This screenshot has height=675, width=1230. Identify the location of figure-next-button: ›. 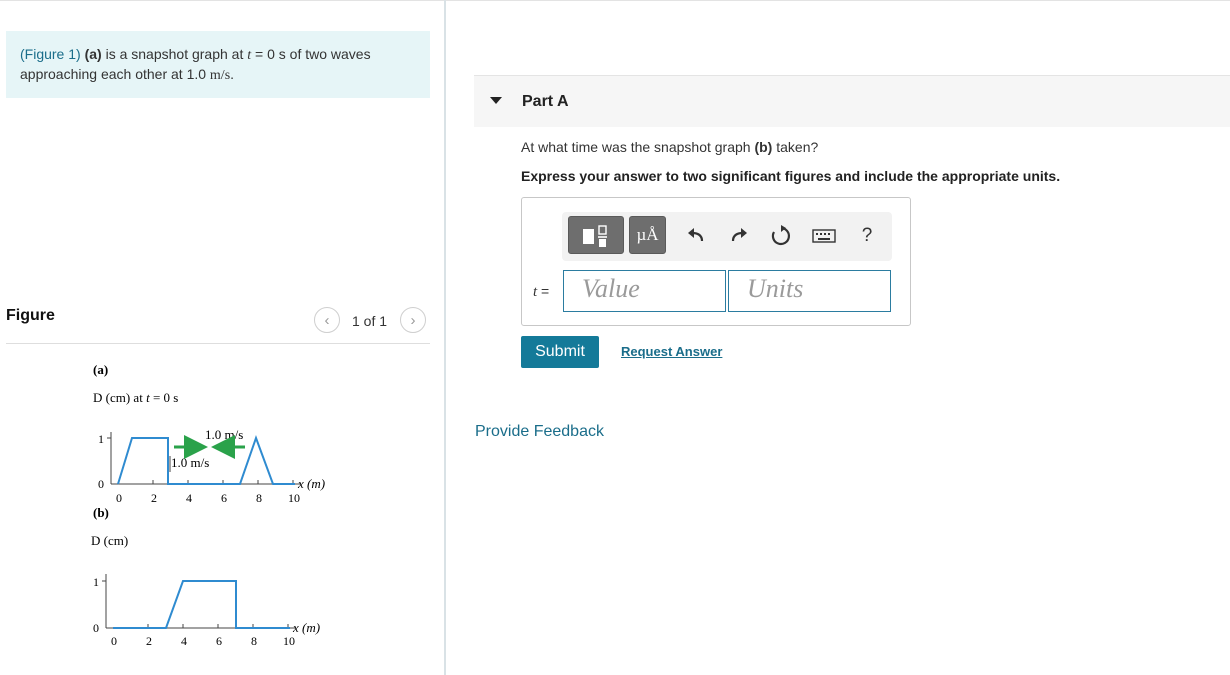
(413, 320).